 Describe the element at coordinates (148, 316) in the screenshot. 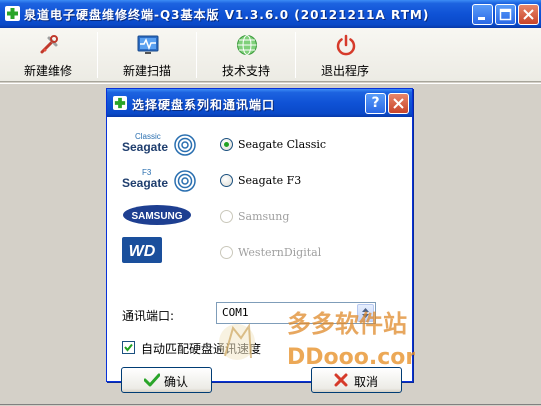

I see `port-label: 通讯端口:` at that location.